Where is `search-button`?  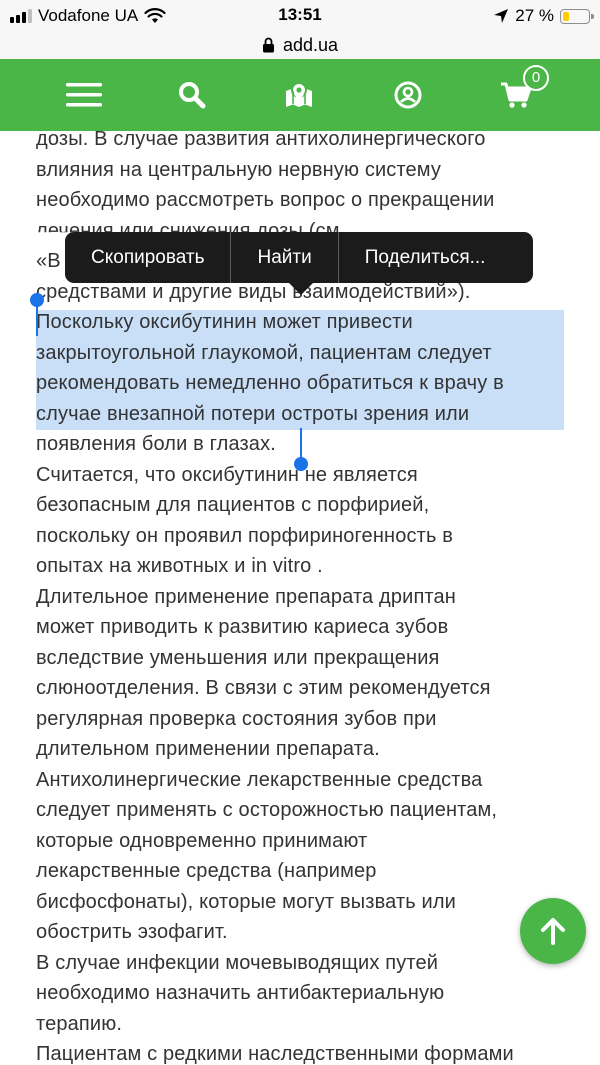 search-button is located at coordinates (192, 95).